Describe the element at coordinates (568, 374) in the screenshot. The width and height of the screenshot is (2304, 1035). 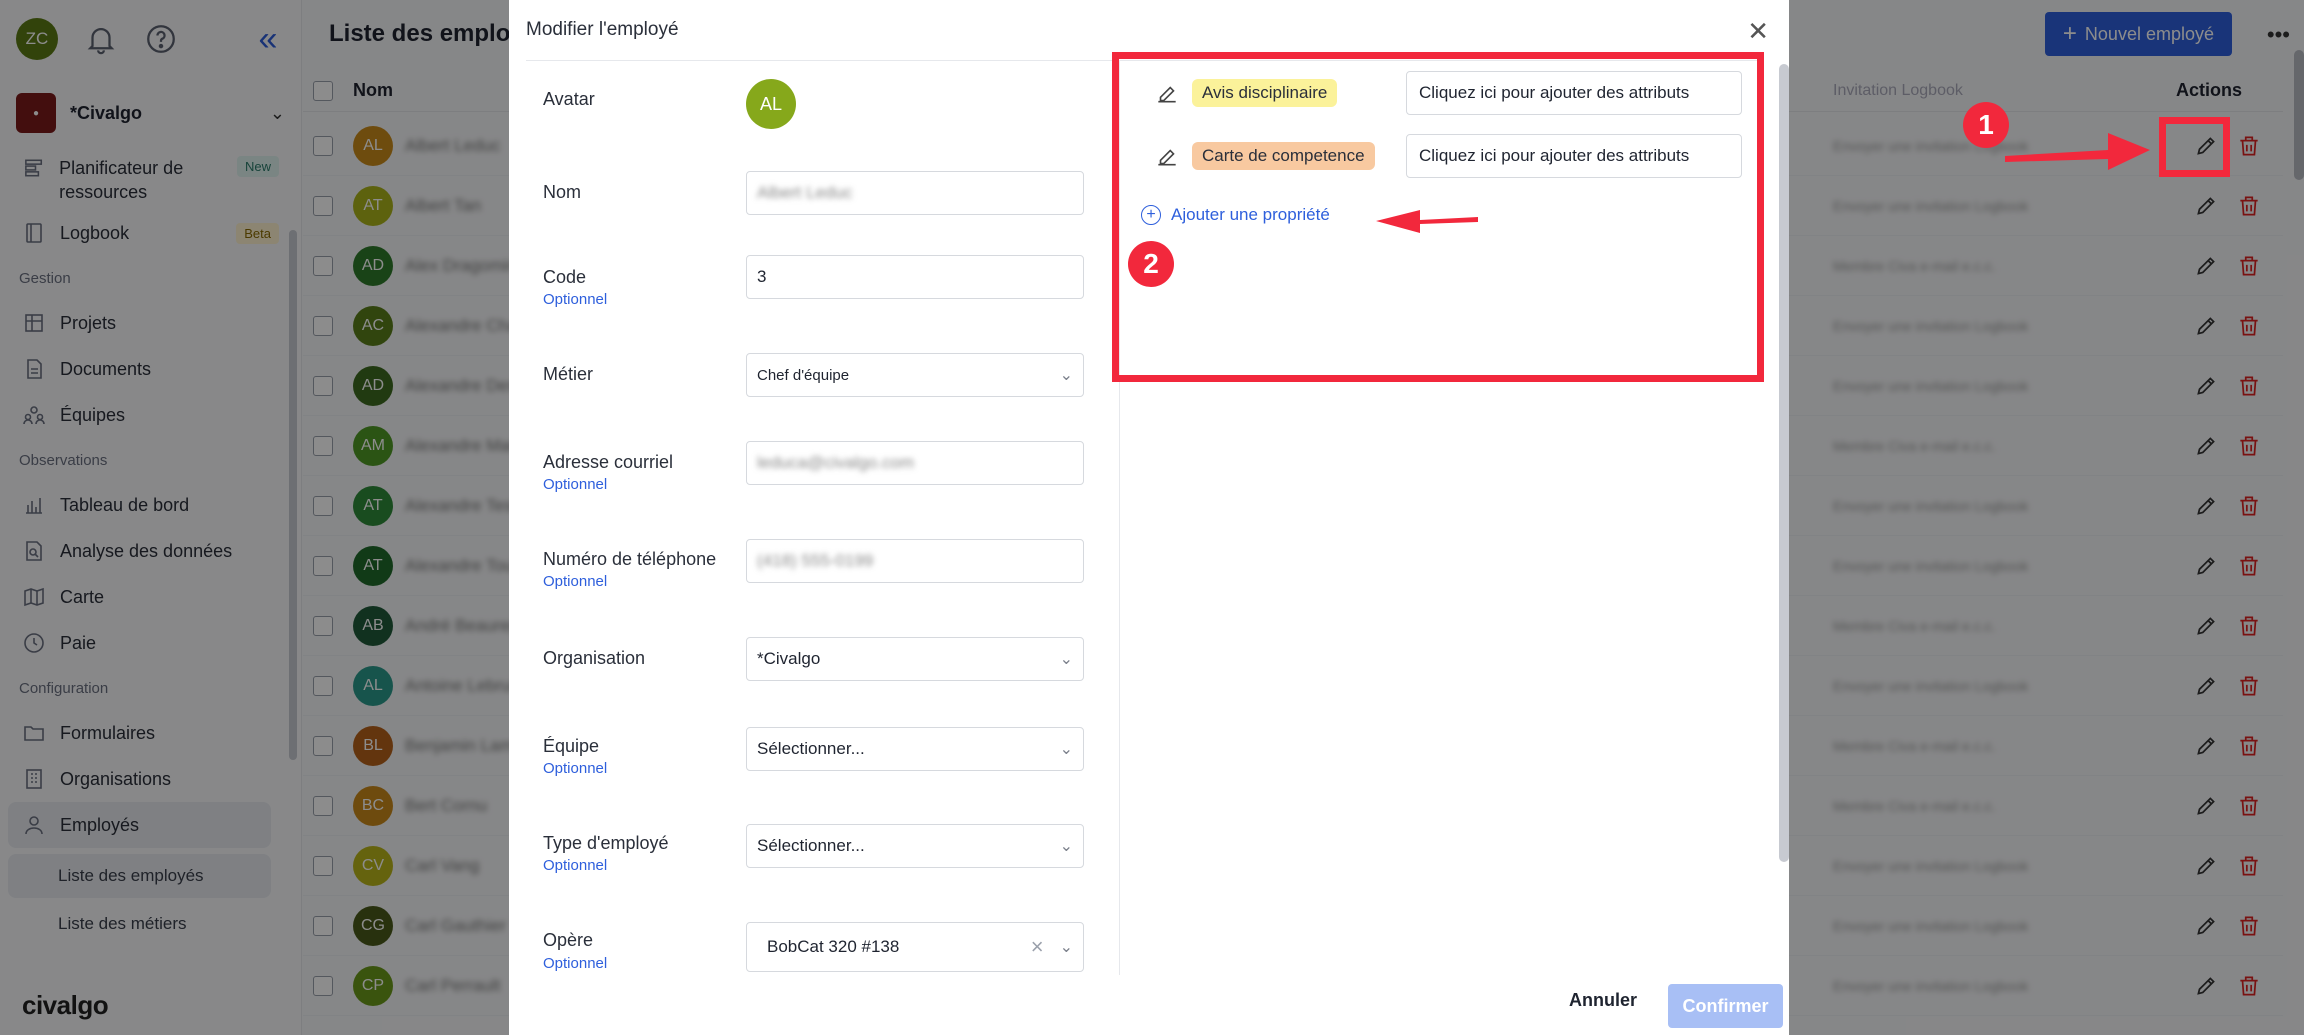
I see `metier-label: Métier` at that location.